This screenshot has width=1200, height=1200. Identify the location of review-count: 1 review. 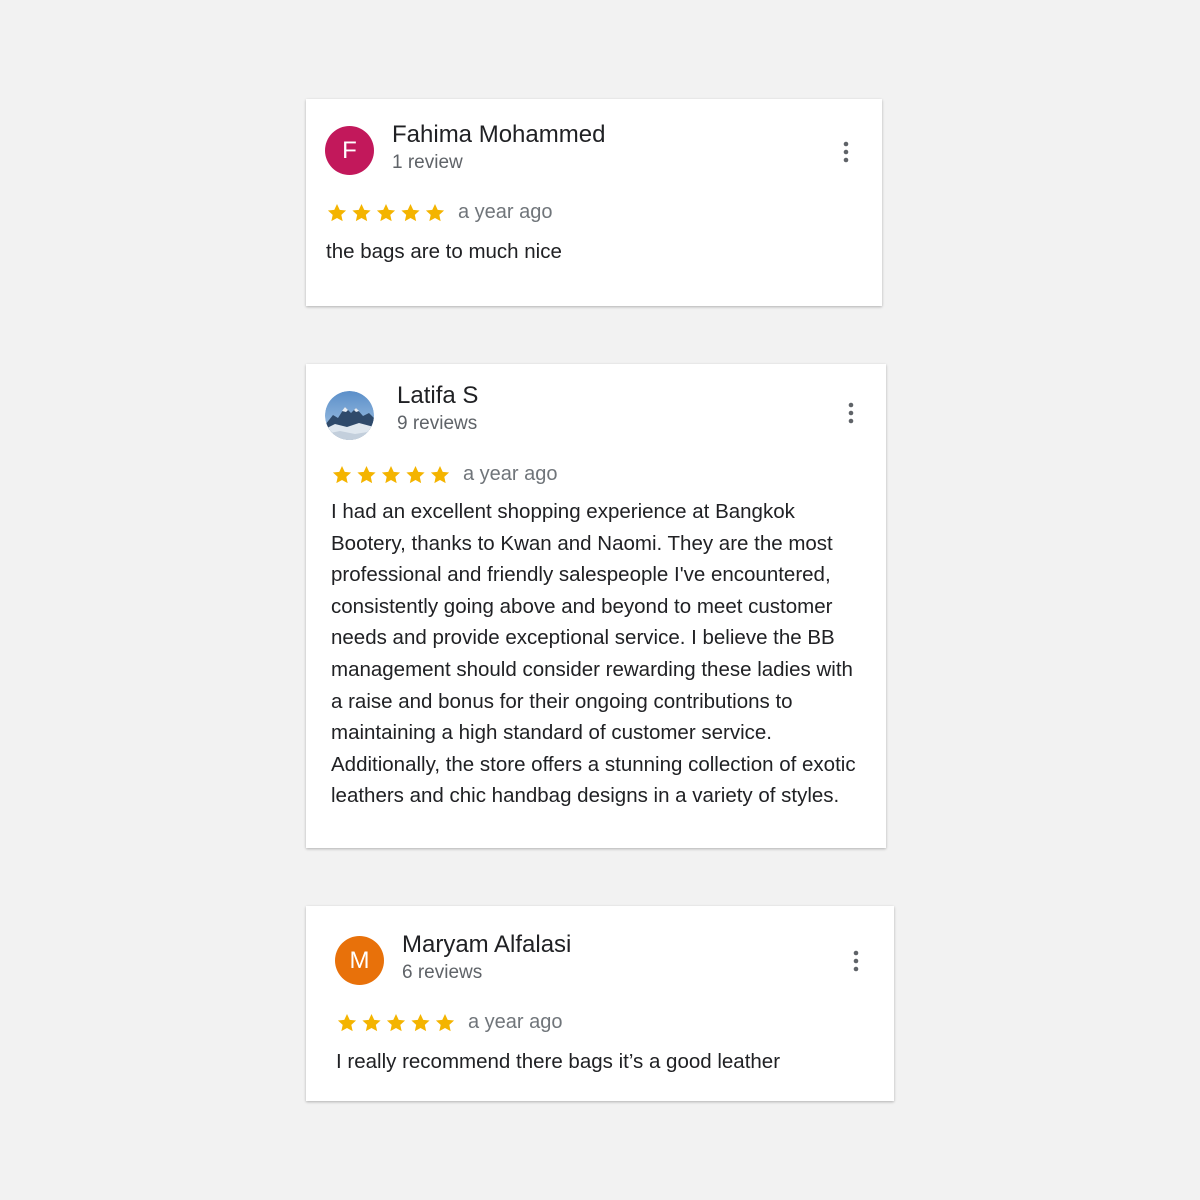
(427, 162).